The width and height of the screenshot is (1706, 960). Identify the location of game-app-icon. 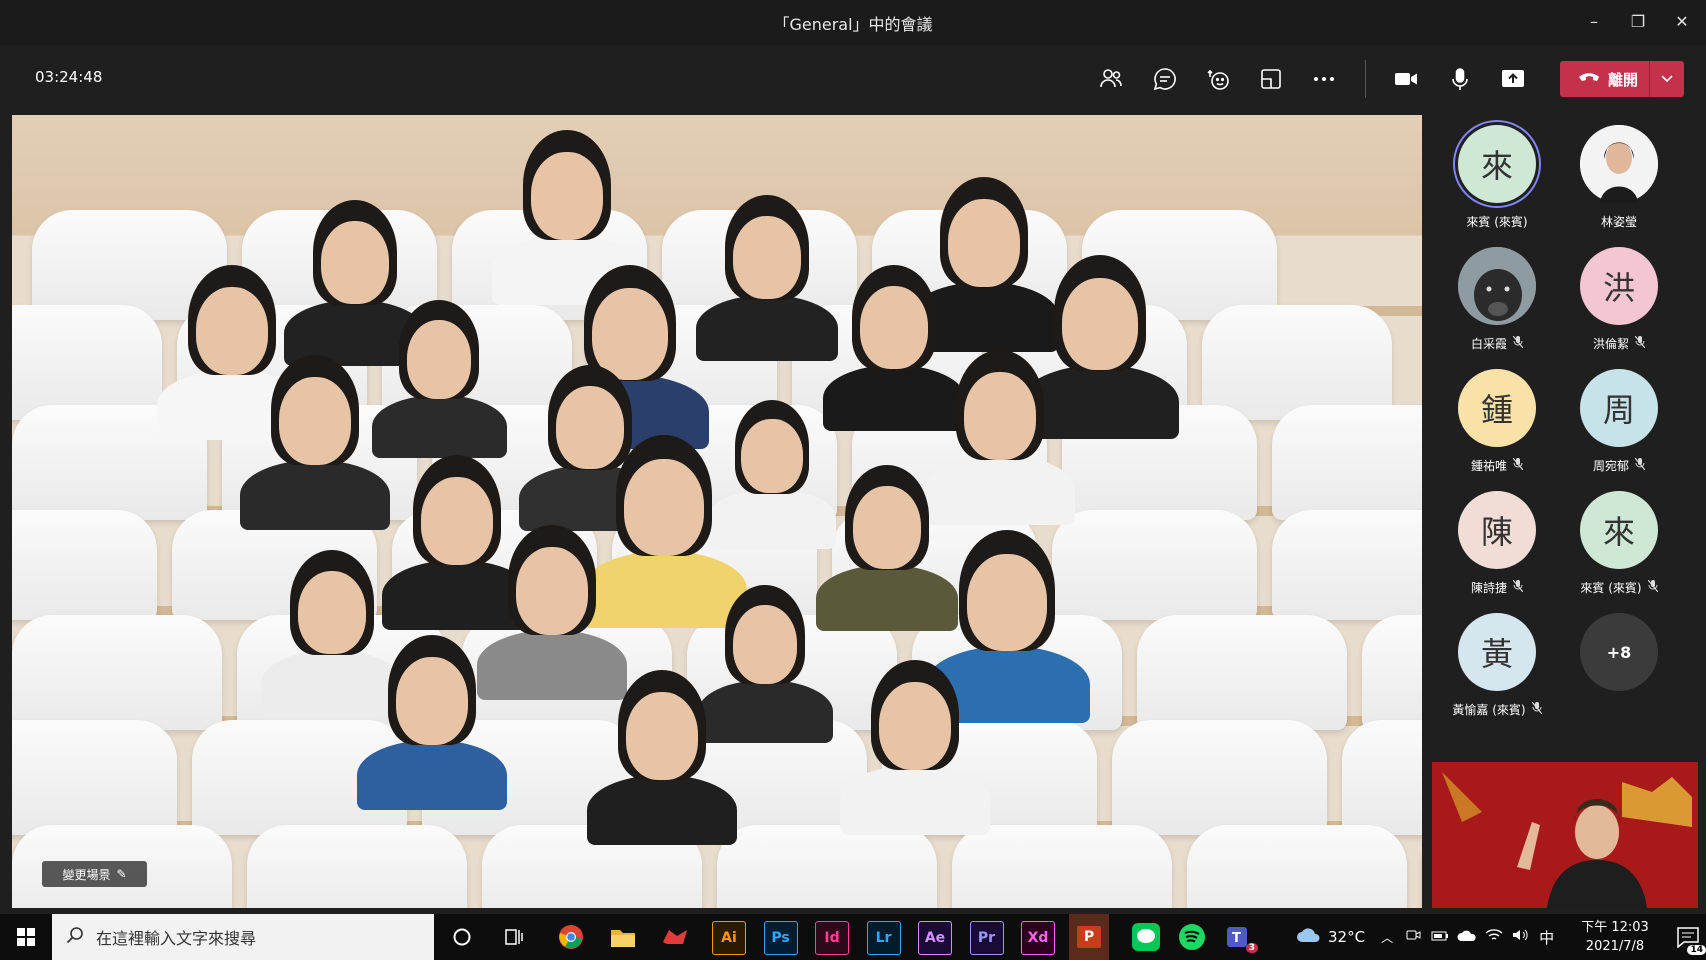
(675, 937).